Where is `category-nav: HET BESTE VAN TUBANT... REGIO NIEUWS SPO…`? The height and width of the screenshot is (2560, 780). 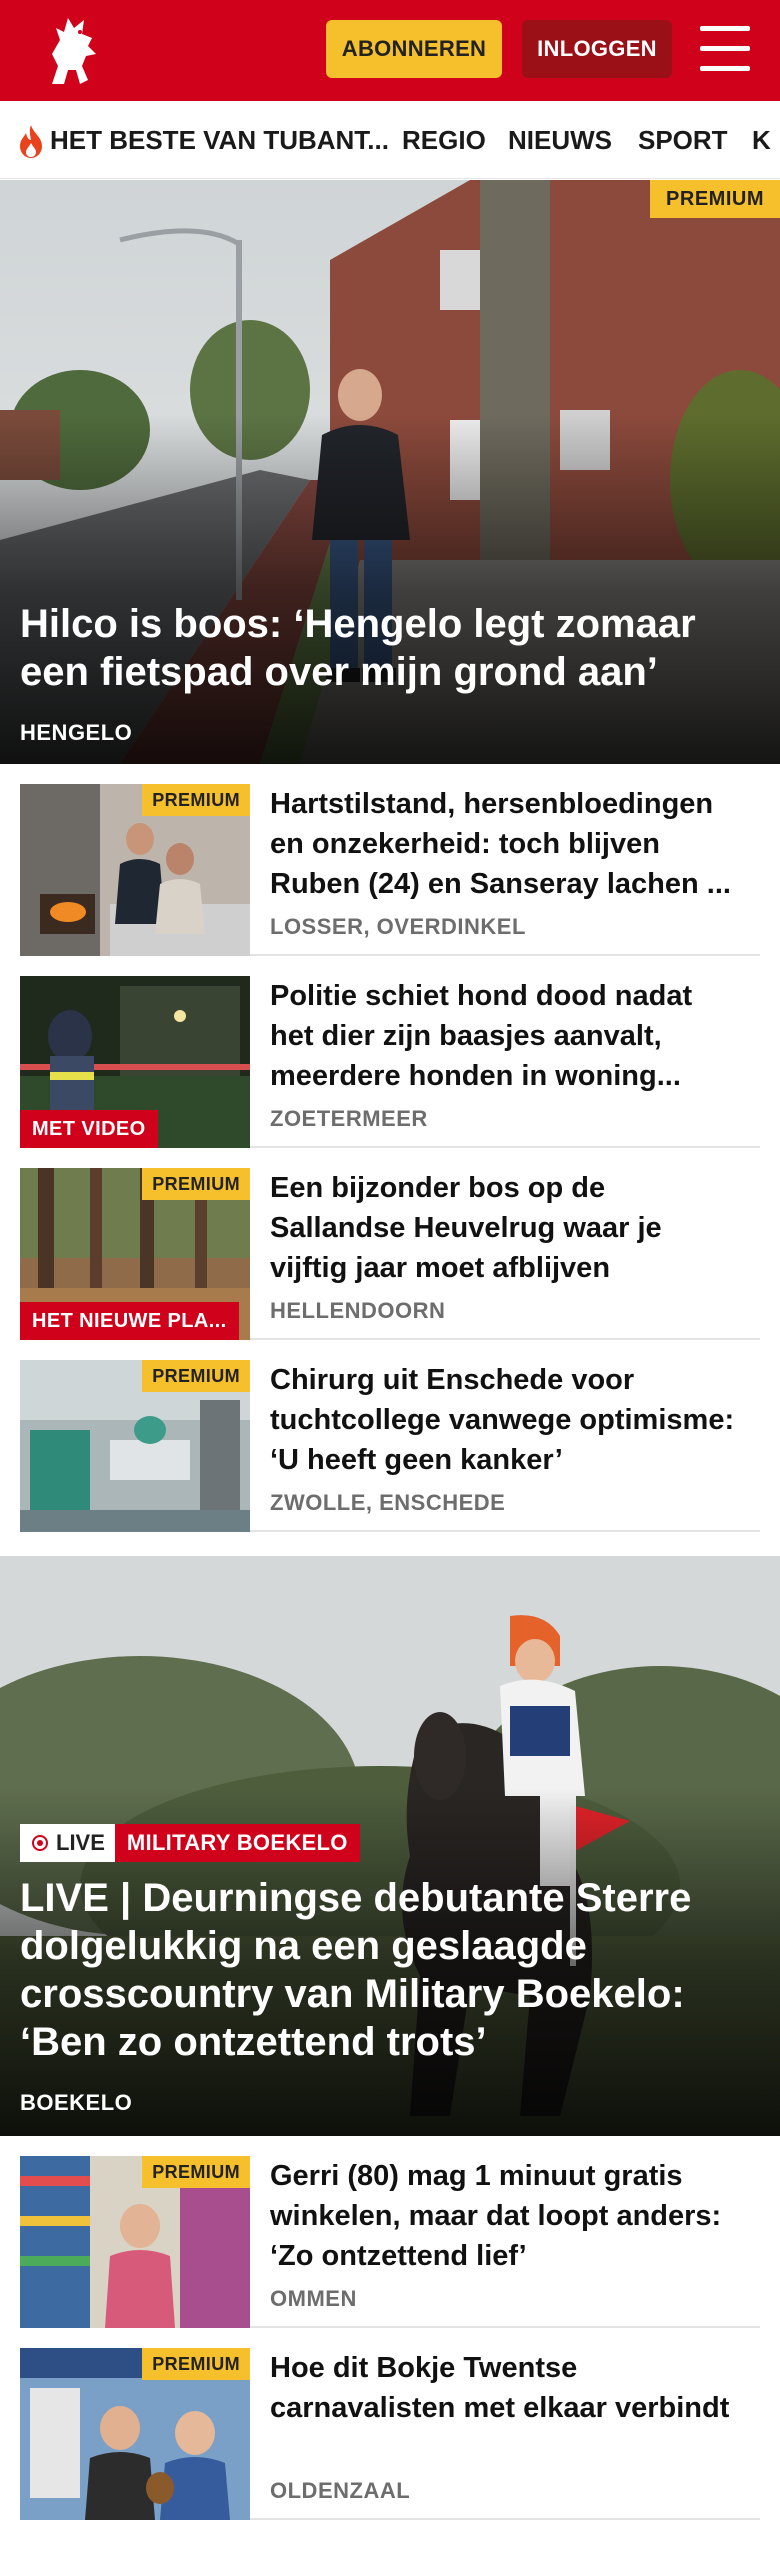 category-nav: HET BESTE VAN TUBANT... REGIO NIEUWS SPO… is located at coordinates (390, 140).